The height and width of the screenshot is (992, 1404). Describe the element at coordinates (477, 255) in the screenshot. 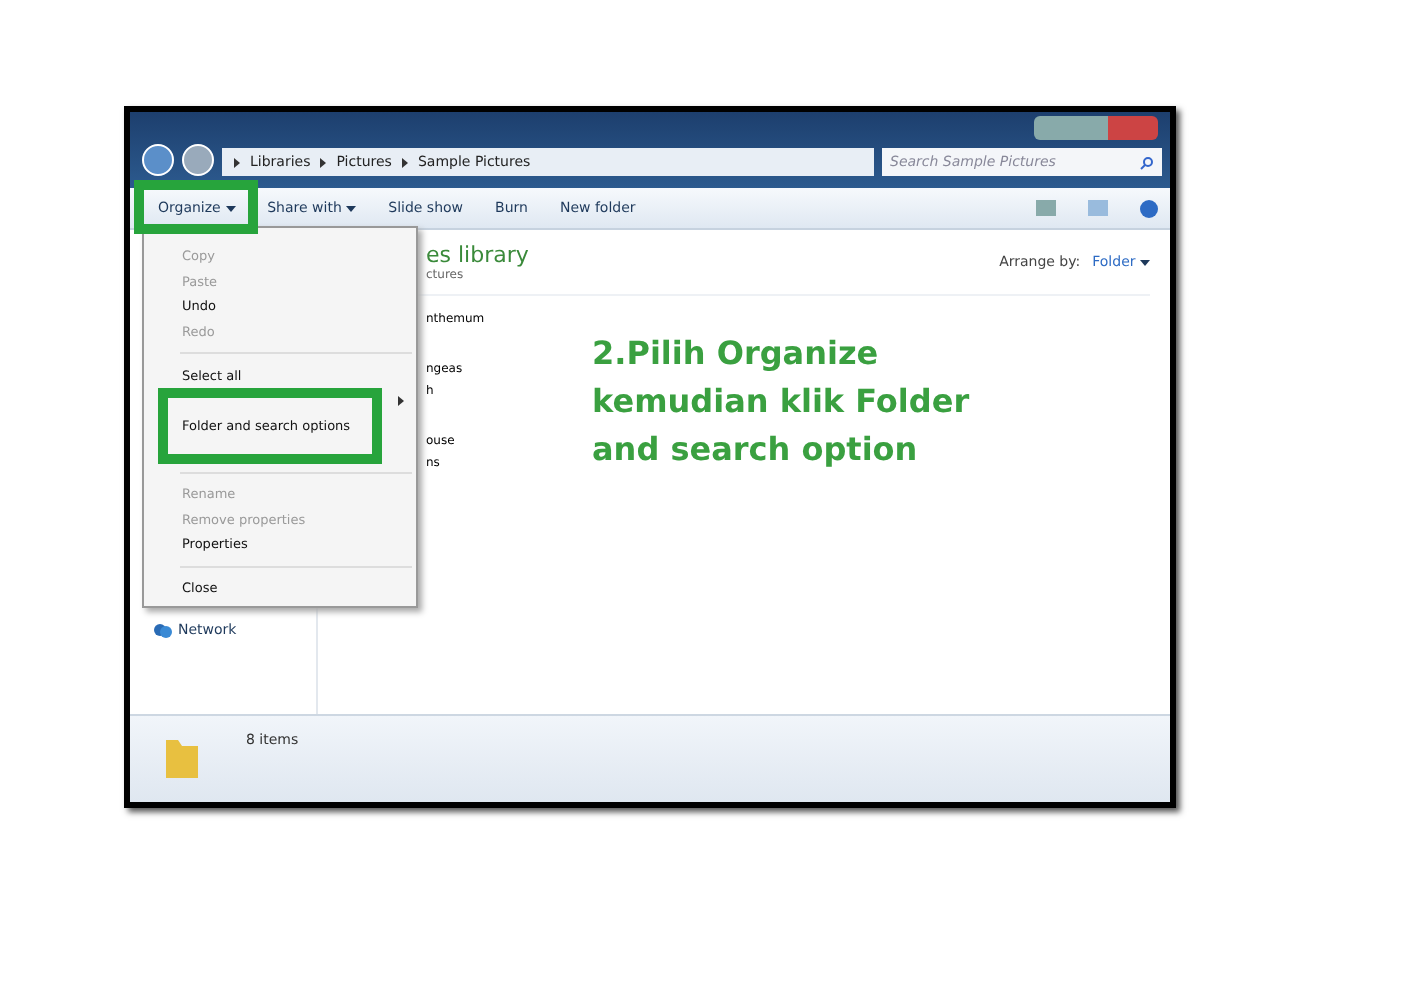

I see `library-title: es library` at that location.